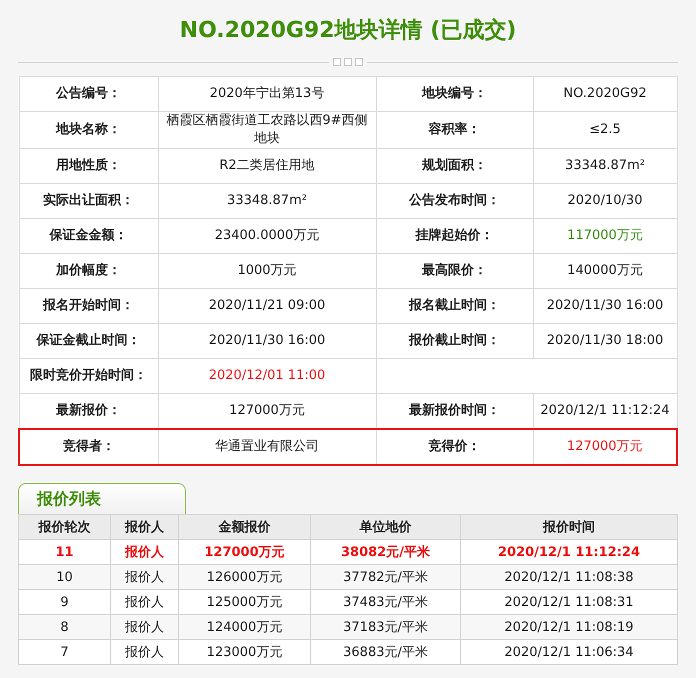 This screenshot has height=678, width=696. What do you see at coordinates (88, 94) in the screenshot?
I see `field-label: 公告编号：` at bounding box center [88, 94].